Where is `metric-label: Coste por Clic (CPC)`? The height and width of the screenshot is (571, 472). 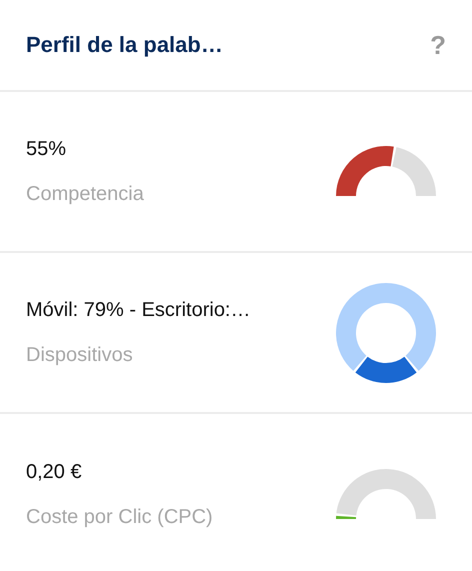
metric-label: Coste por Clic (CPC) is located at coordinates (119, 517).